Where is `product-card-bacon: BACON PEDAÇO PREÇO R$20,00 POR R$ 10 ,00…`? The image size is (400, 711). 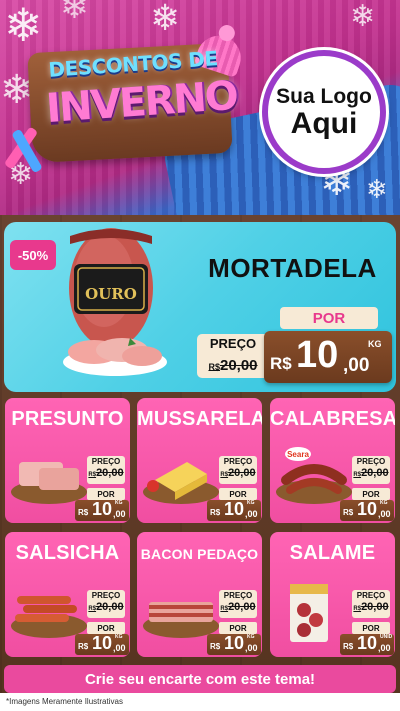
product-card-bacon: BACON PEDAÇO PREÇO R$20,00 POR R$ 10 ,00… is located at coordinates (199, 594).